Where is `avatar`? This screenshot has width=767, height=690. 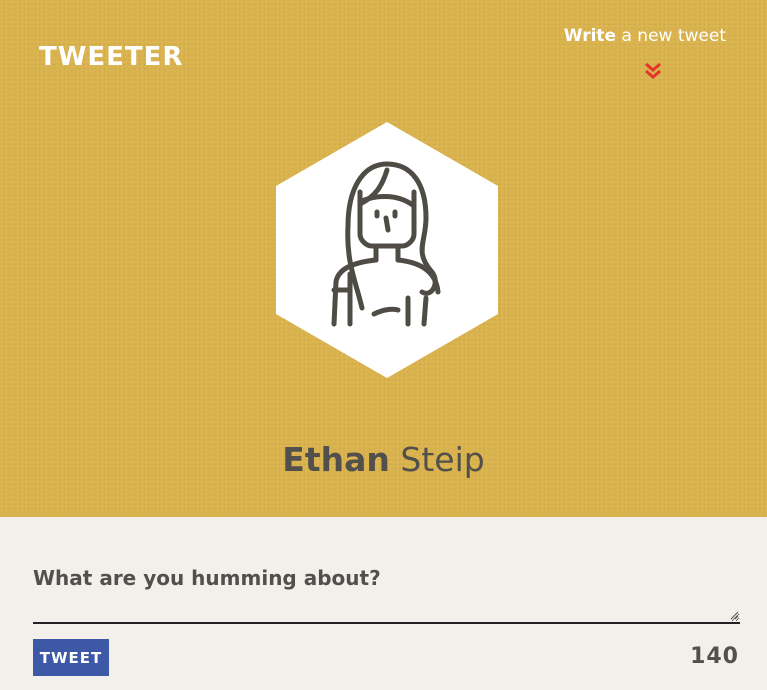 avatar is located at coordinates (387, 250).